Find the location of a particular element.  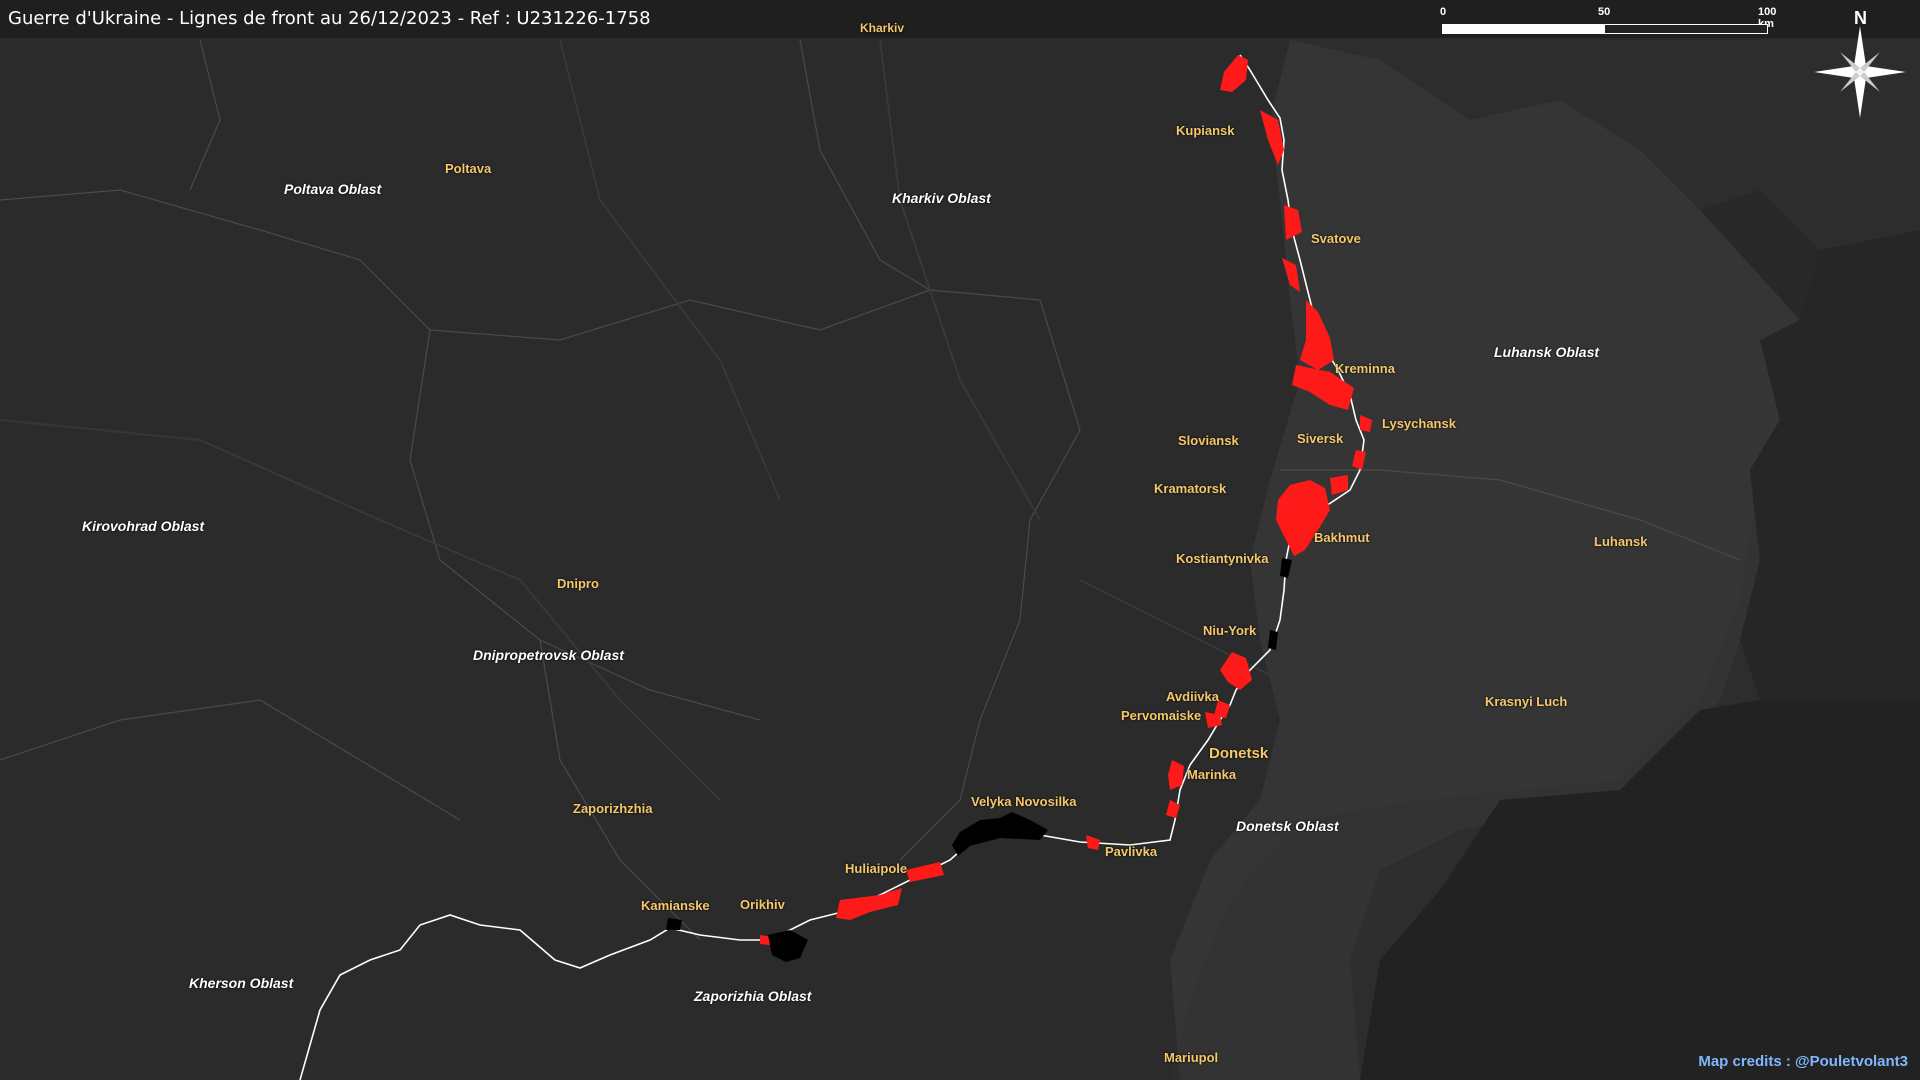

city-label-orikhiv: Orikhiv is located at coordinates (762, 904).